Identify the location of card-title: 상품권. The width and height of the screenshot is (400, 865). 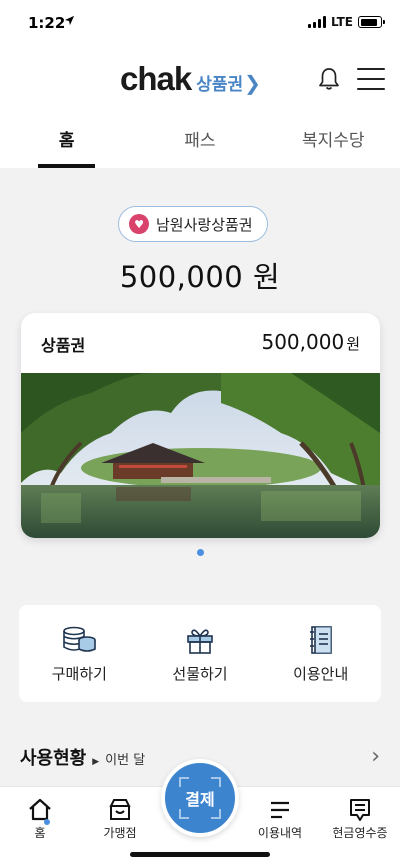
(63, 345).